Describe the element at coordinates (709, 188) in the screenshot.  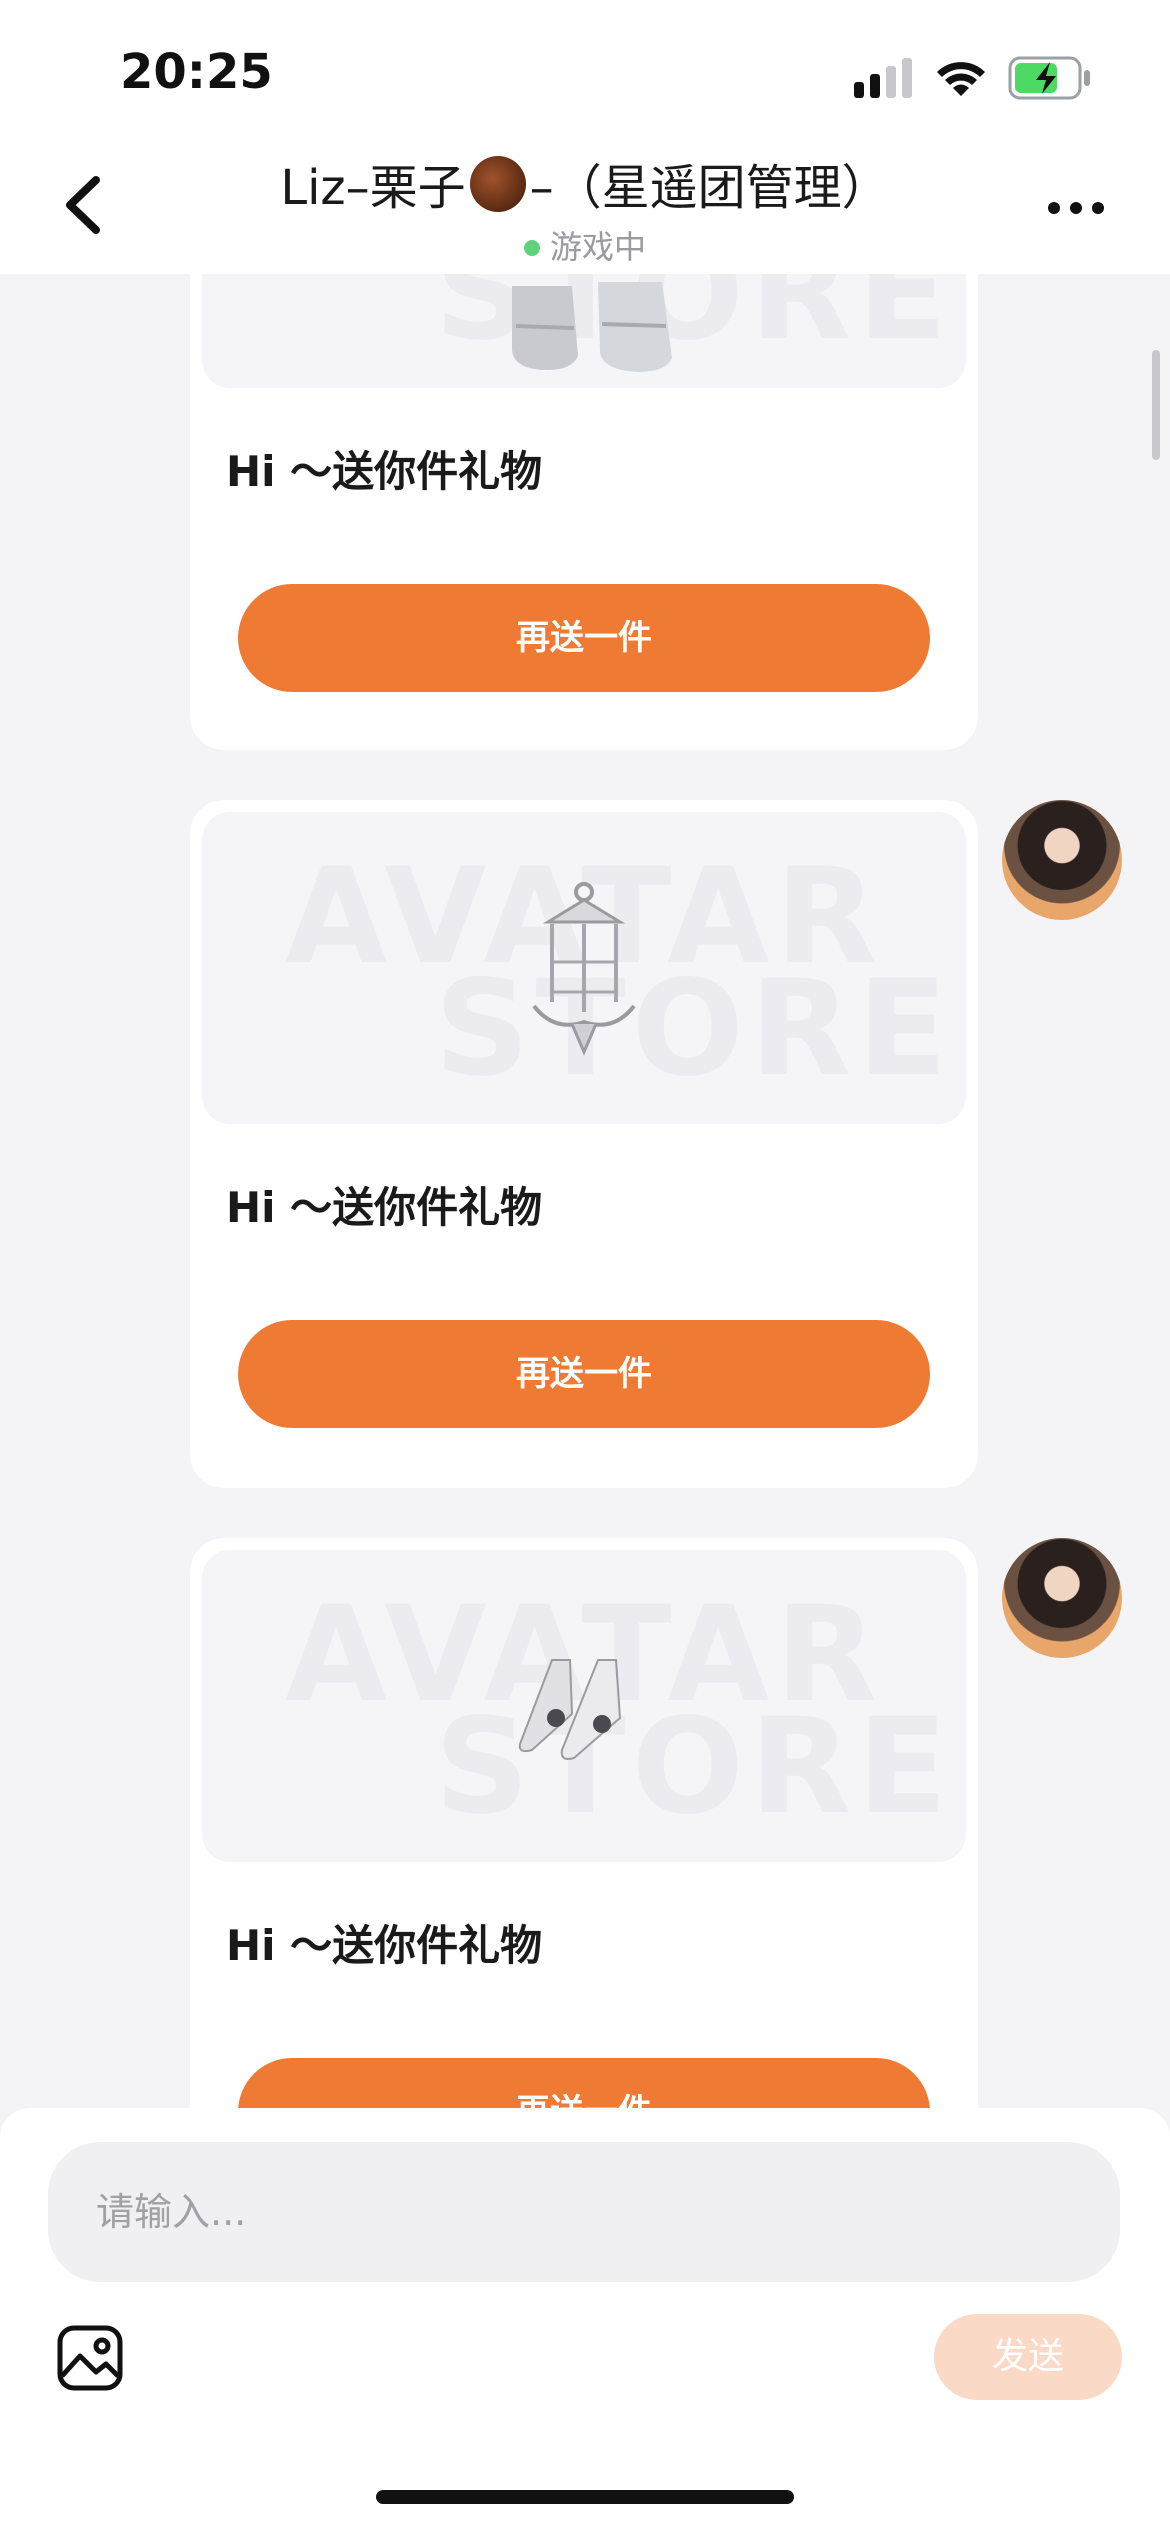
I see `chat-title-suffix: –（星遥团管理）` at that location.